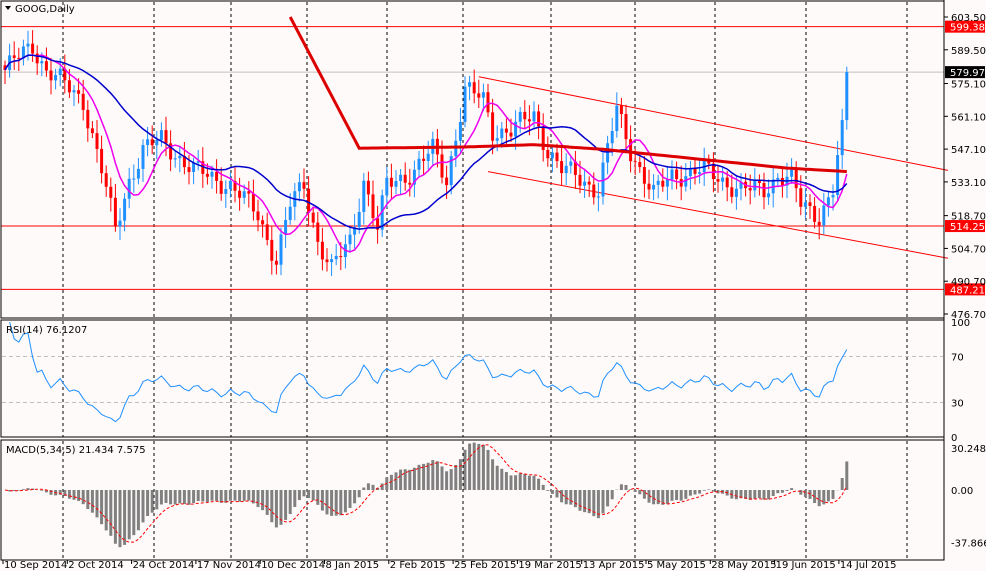 This screenshot has height=575, width=986. Describe the element at coordinates (967, 28) in the screenshot. I see `level-price-label: 599.38` at that location.